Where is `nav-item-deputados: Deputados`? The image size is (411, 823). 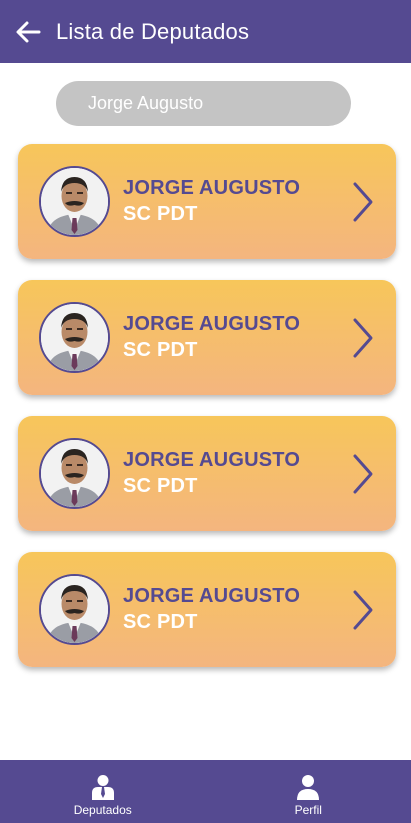
nav-item-deputados: Deputados is located at coordinates (103, 791).